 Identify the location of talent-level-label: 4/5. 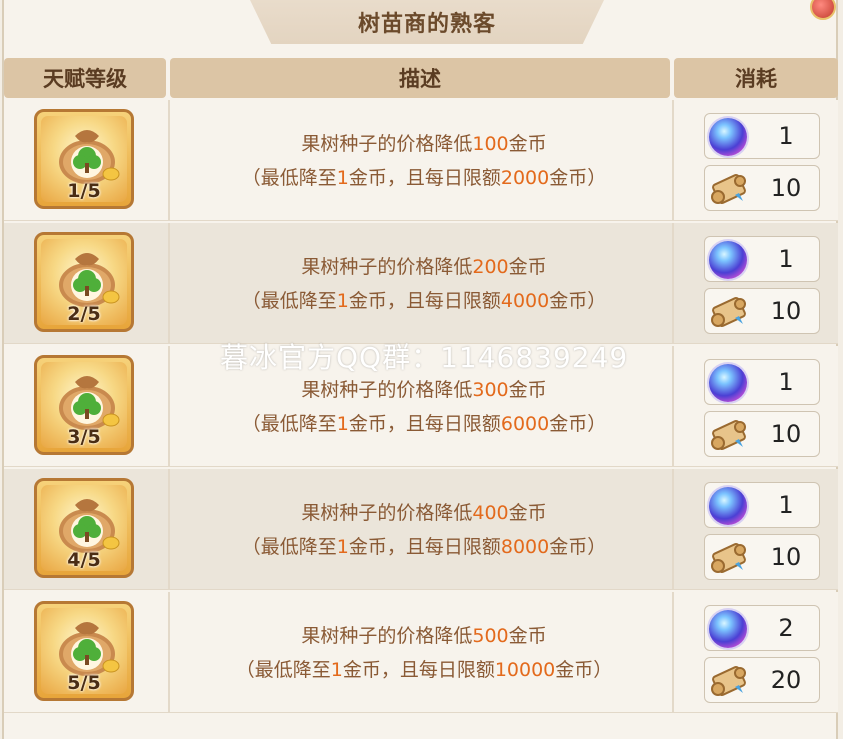
(84, 560).